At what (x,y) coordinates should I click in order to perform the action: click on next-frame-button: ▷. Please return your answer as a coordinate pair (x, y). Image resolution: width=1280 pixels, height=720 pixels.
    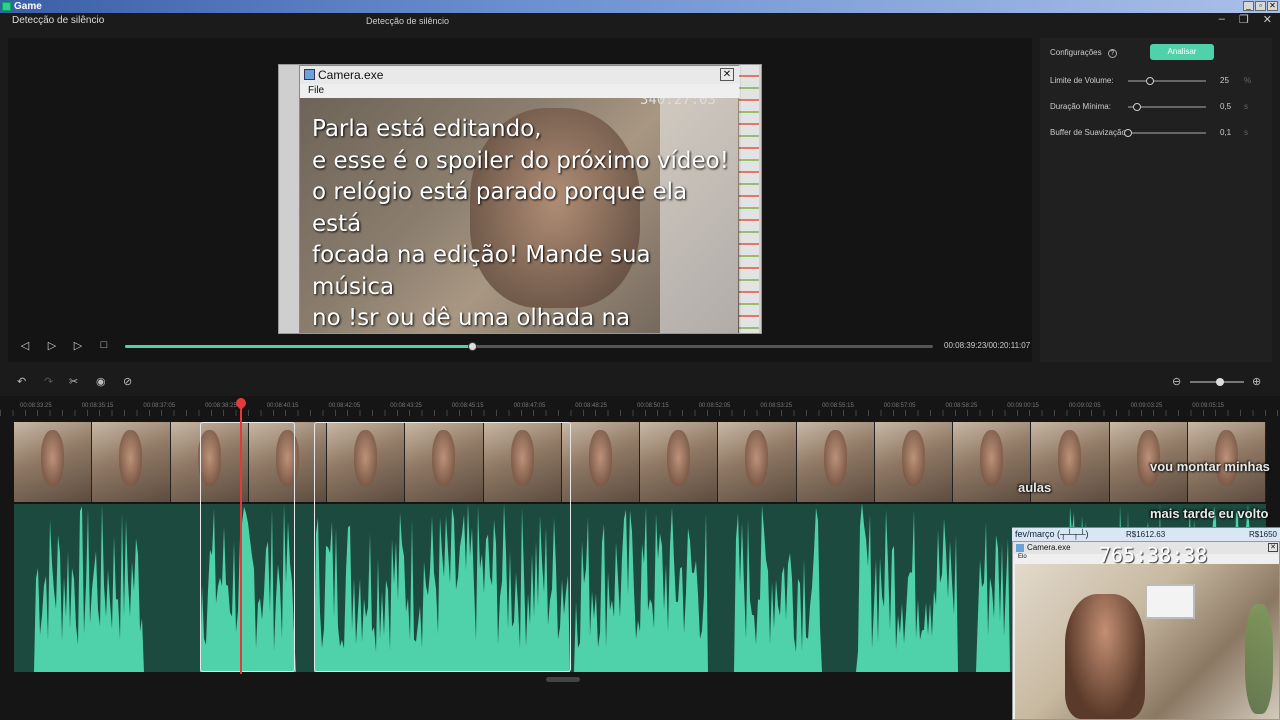
    Looking at the image, I should click on (52, 345).